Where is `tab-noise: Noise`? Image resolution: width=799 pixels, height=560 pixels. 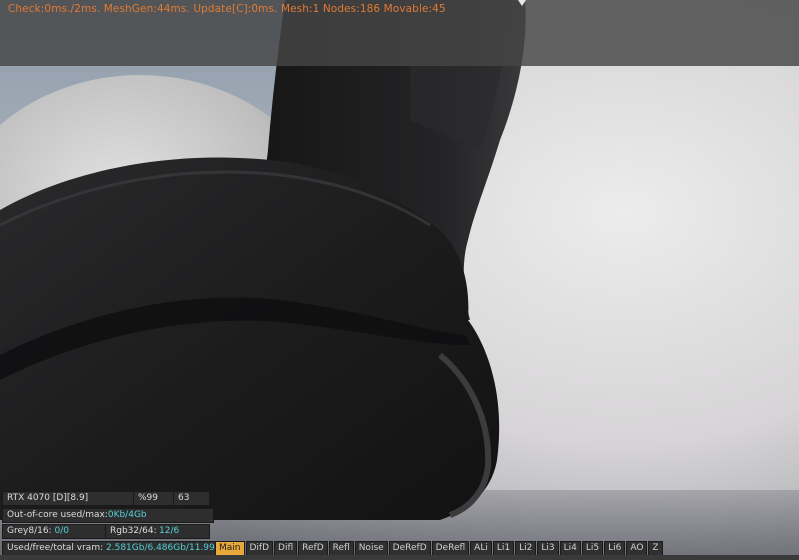
tab-noise: Noise is located at coordinates (371, 548).